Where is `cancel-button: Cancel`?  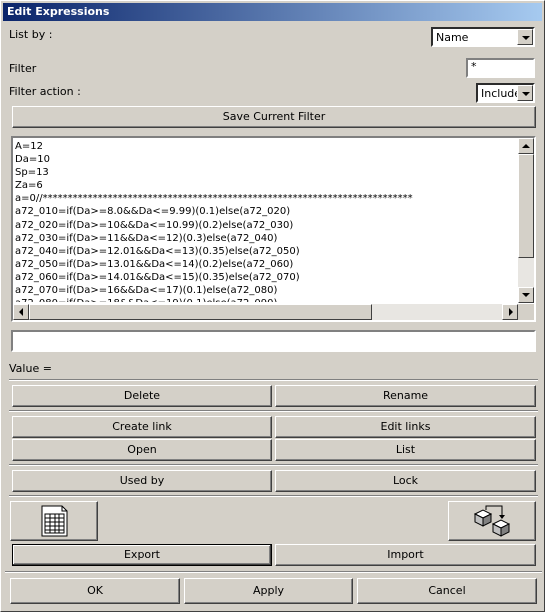 cancel-button: Cancel is located at coordinates (447, 591).